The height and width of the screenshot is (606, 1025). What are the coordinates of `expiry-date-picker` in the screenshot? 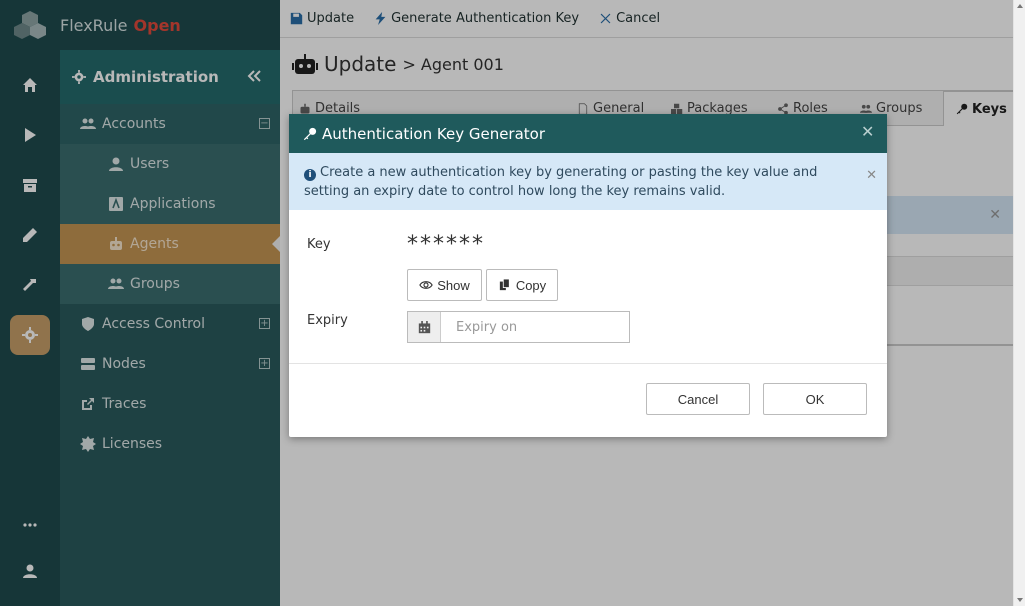 It's located at (518, 327).